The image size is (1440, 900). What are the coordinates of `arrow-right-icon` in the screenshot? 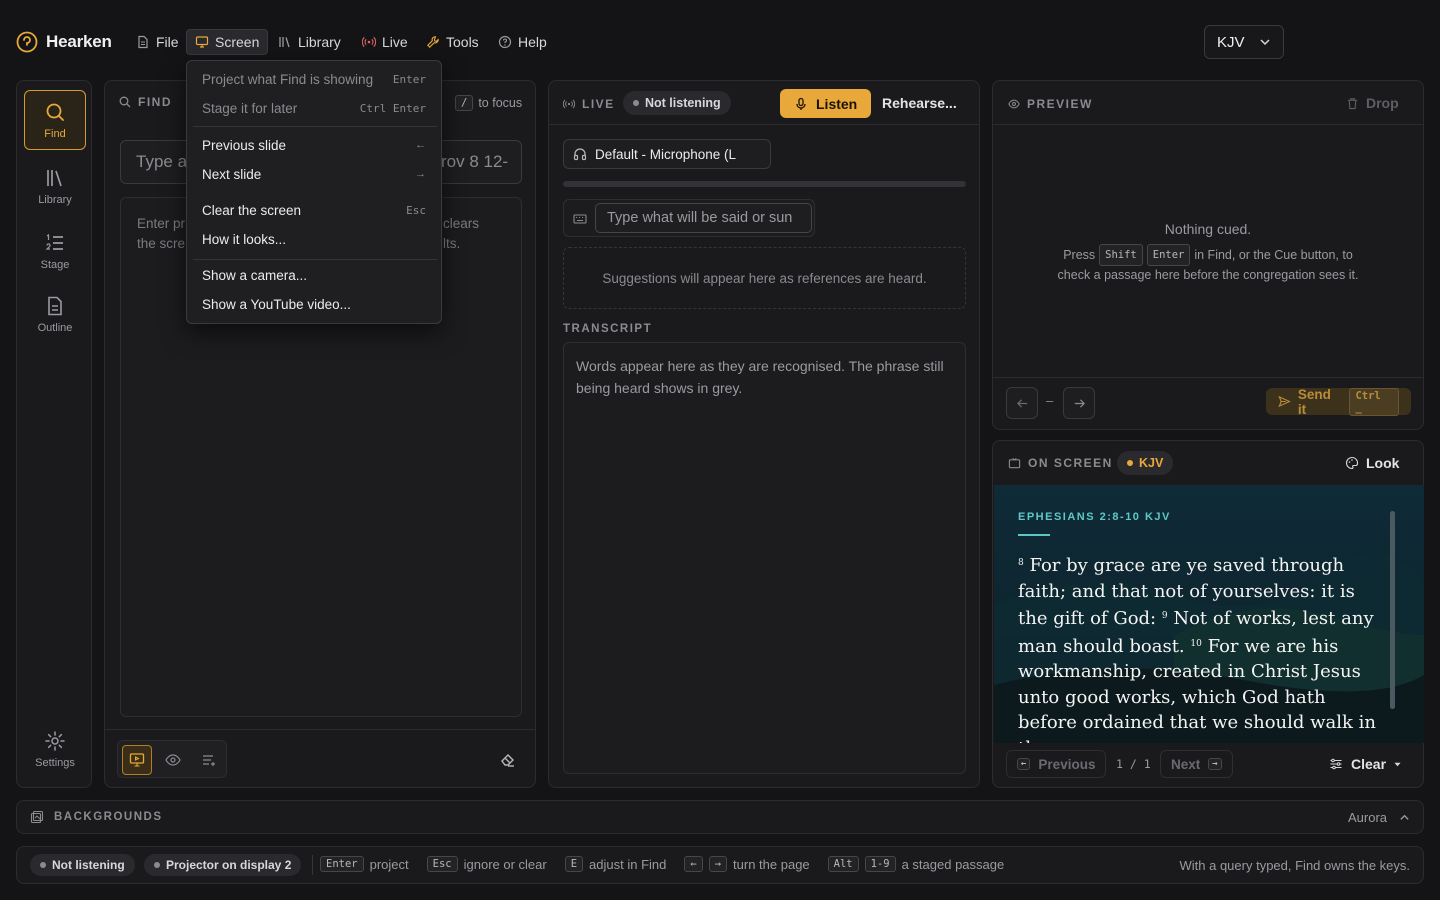 It's located at (1079, 403).